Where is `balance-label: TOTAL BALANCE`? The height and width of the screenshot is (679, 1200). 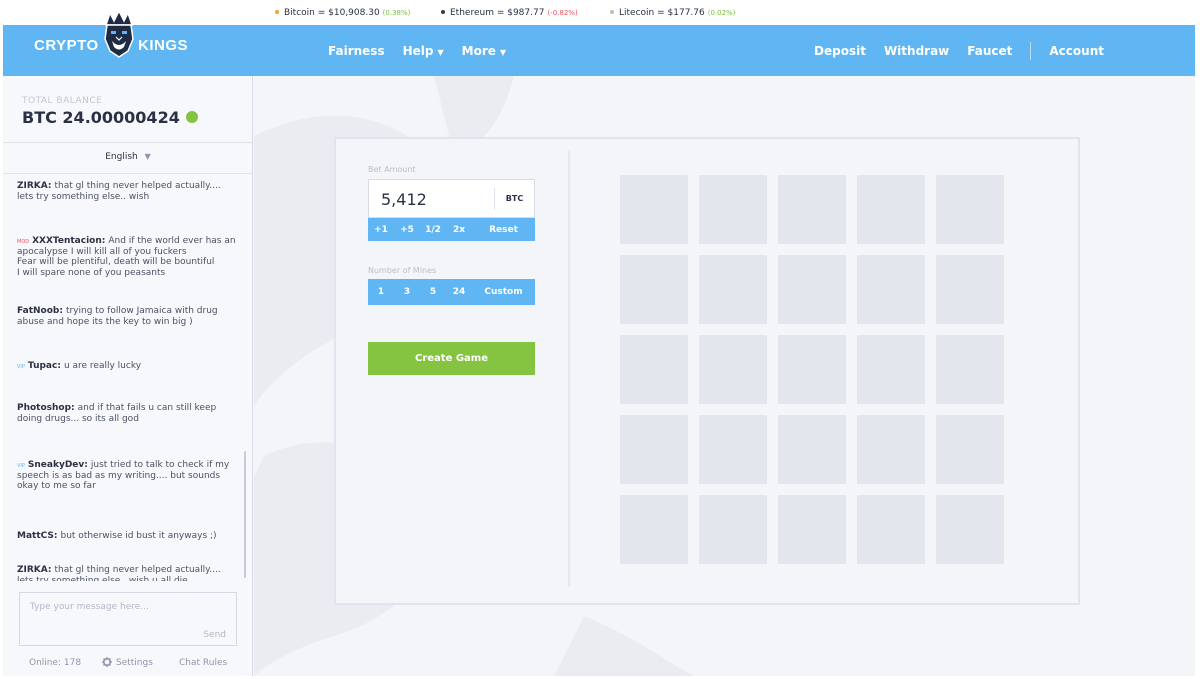 balance-label: TOTAL BALANCE is located at coordinates (62, 101).